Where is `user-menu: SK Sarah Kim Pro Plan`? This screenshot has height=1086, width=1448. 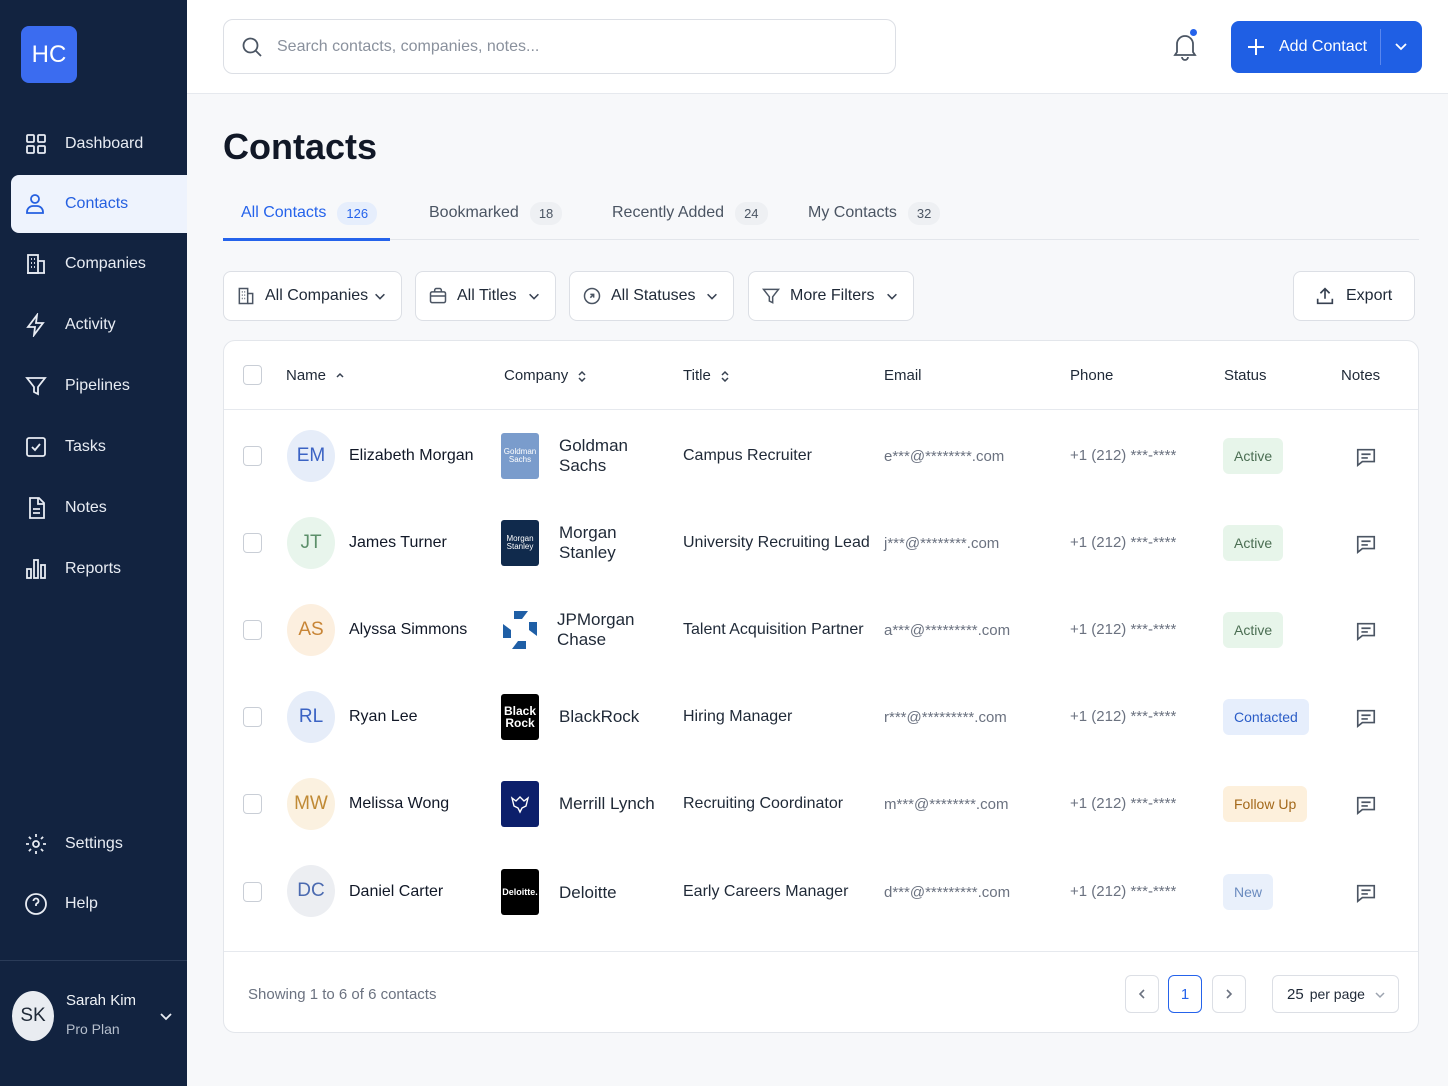
user-menu: SK Sarah Kim Pro Plan is located at coordinates (97, 1016).